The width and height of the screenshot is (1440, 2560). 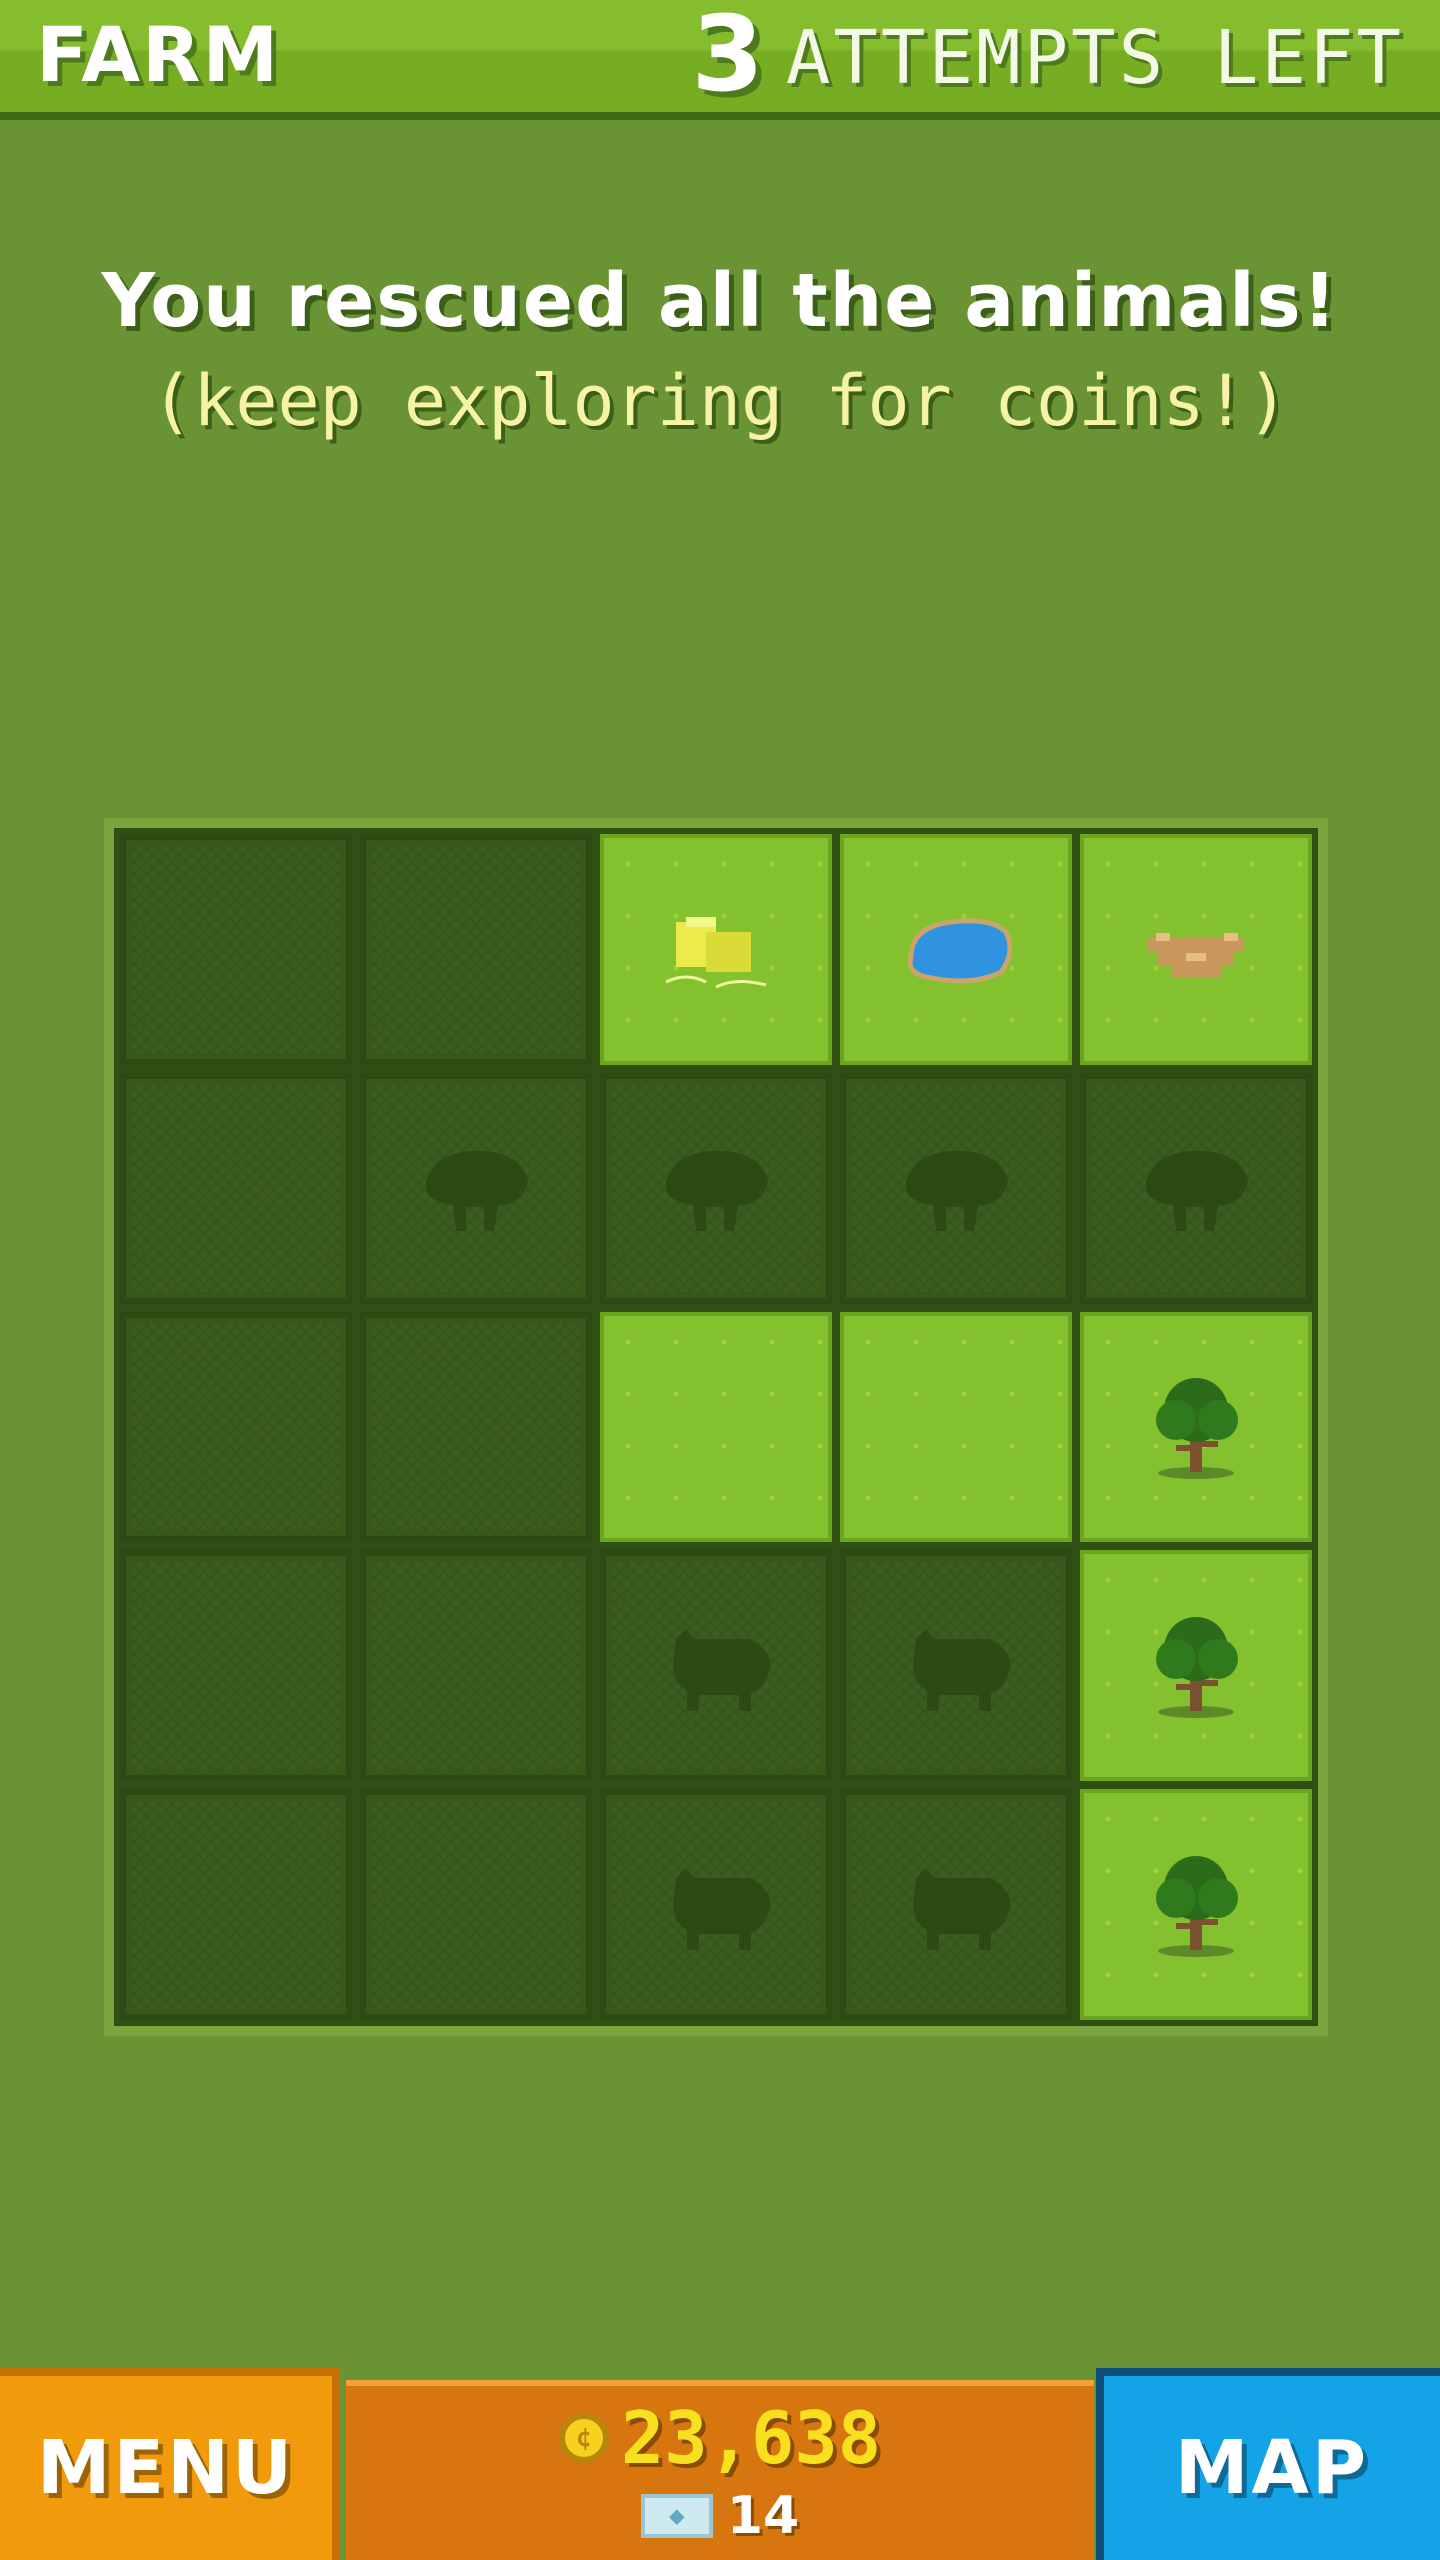 I want to click on tile-4-2-pig-silhouette, so click(x=716, y=1904).